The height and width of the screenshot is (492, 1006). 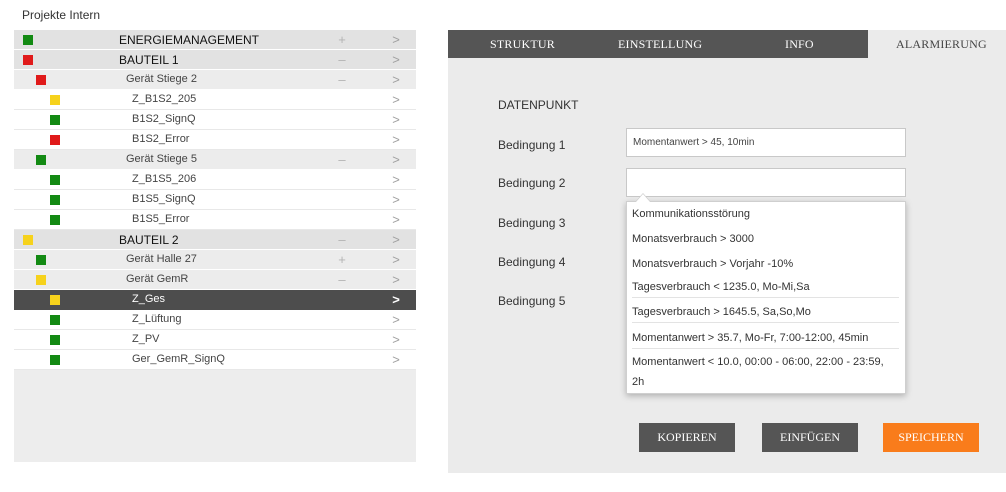 I want to click on tab-info: INFO, so click(x=799, y=44).